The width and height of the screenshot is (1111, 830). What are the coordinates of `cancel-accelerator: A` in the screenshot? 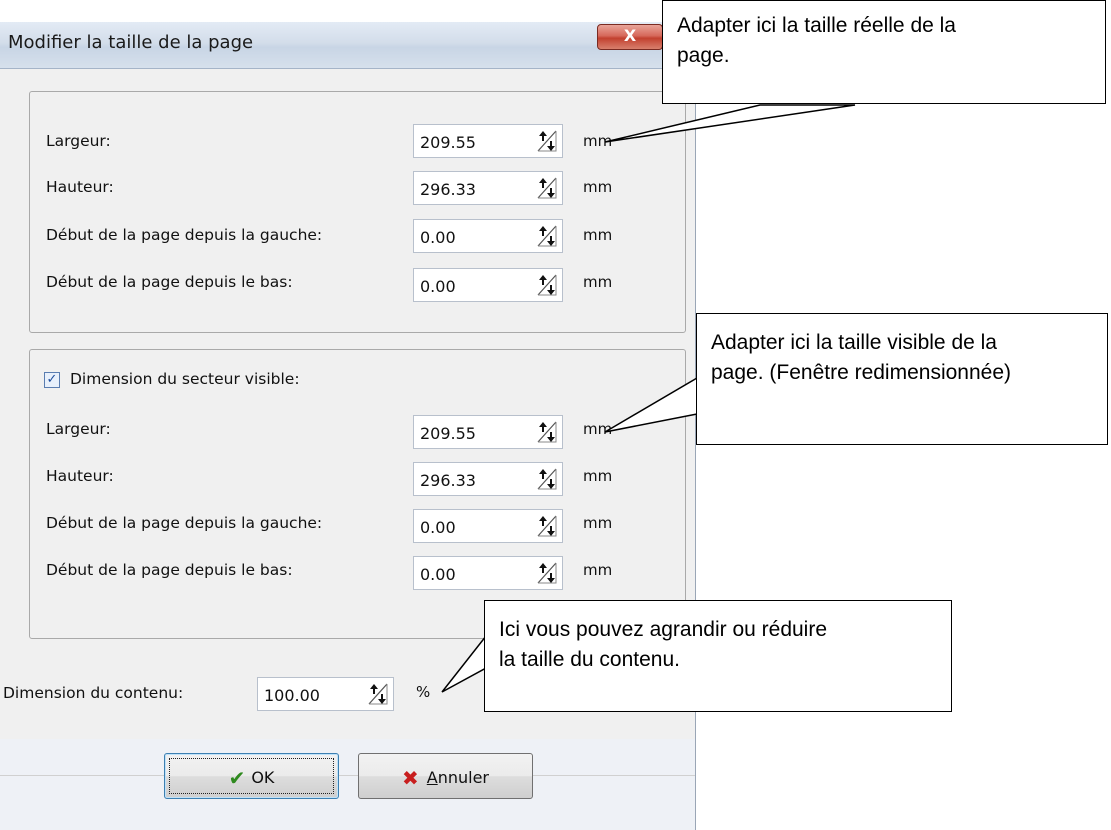 It's located at (432, 777).